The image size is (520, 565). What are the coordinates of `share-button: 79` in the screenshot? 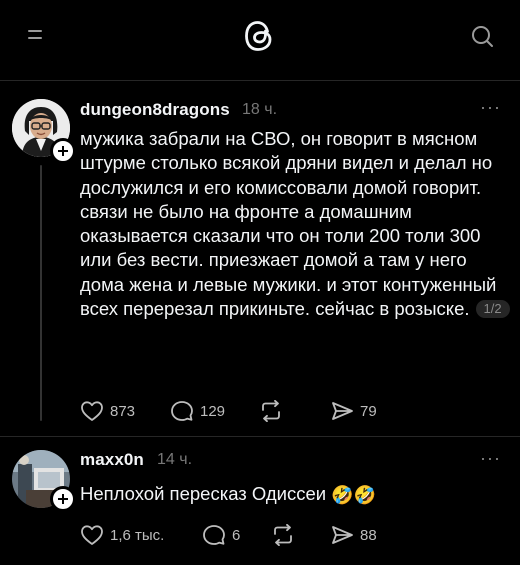 It's located at (353, 411).